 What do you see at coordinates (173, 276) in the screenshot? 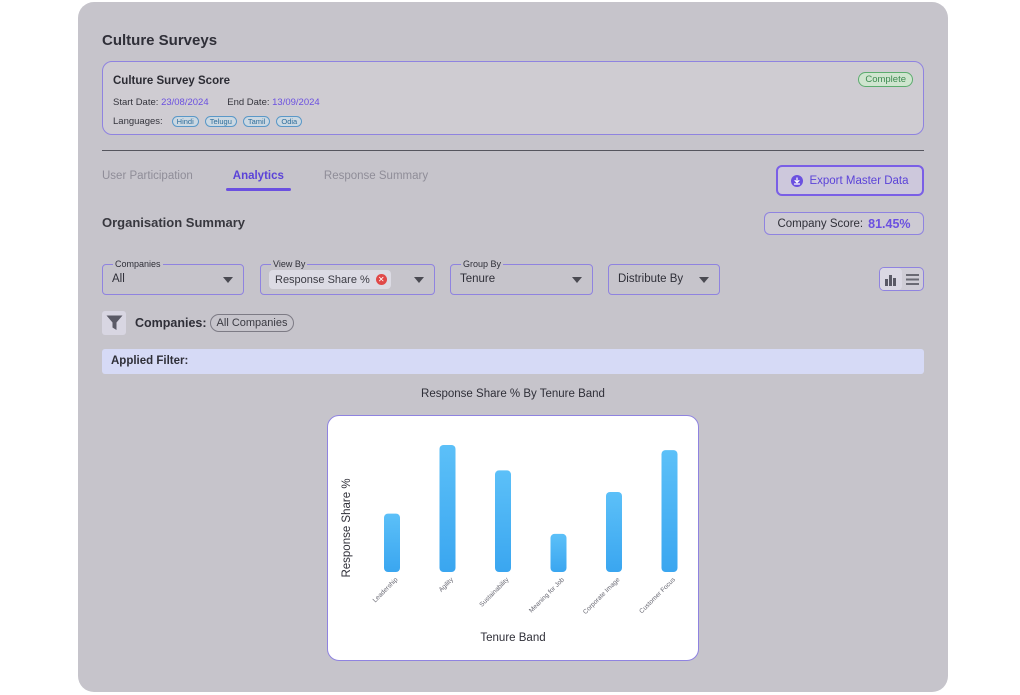
I see `companies-select: Companies All` at bounding box center [173, 276].